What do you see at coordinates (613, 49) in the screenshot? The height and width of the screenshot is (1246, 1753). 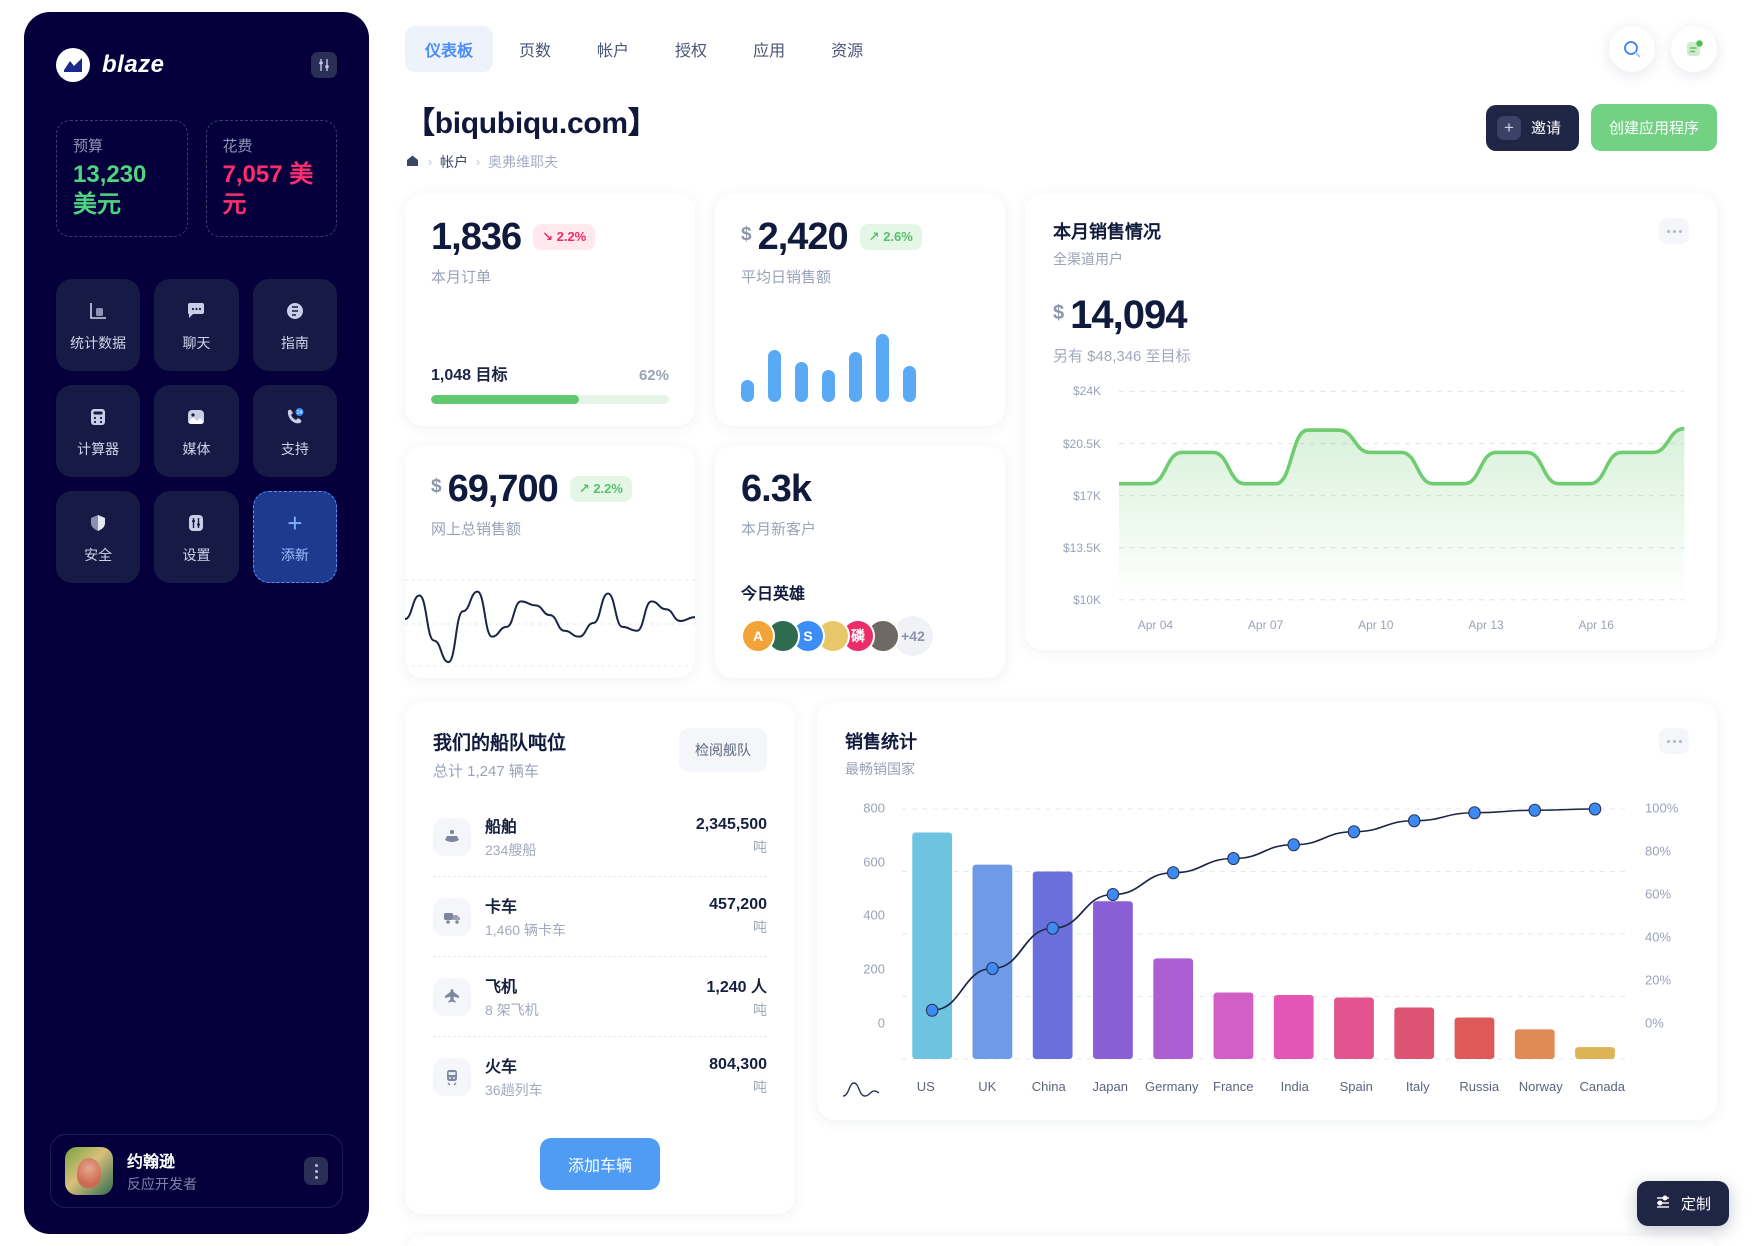 I see `tab-accounts: 帐户` at bounding box center [613, 49].